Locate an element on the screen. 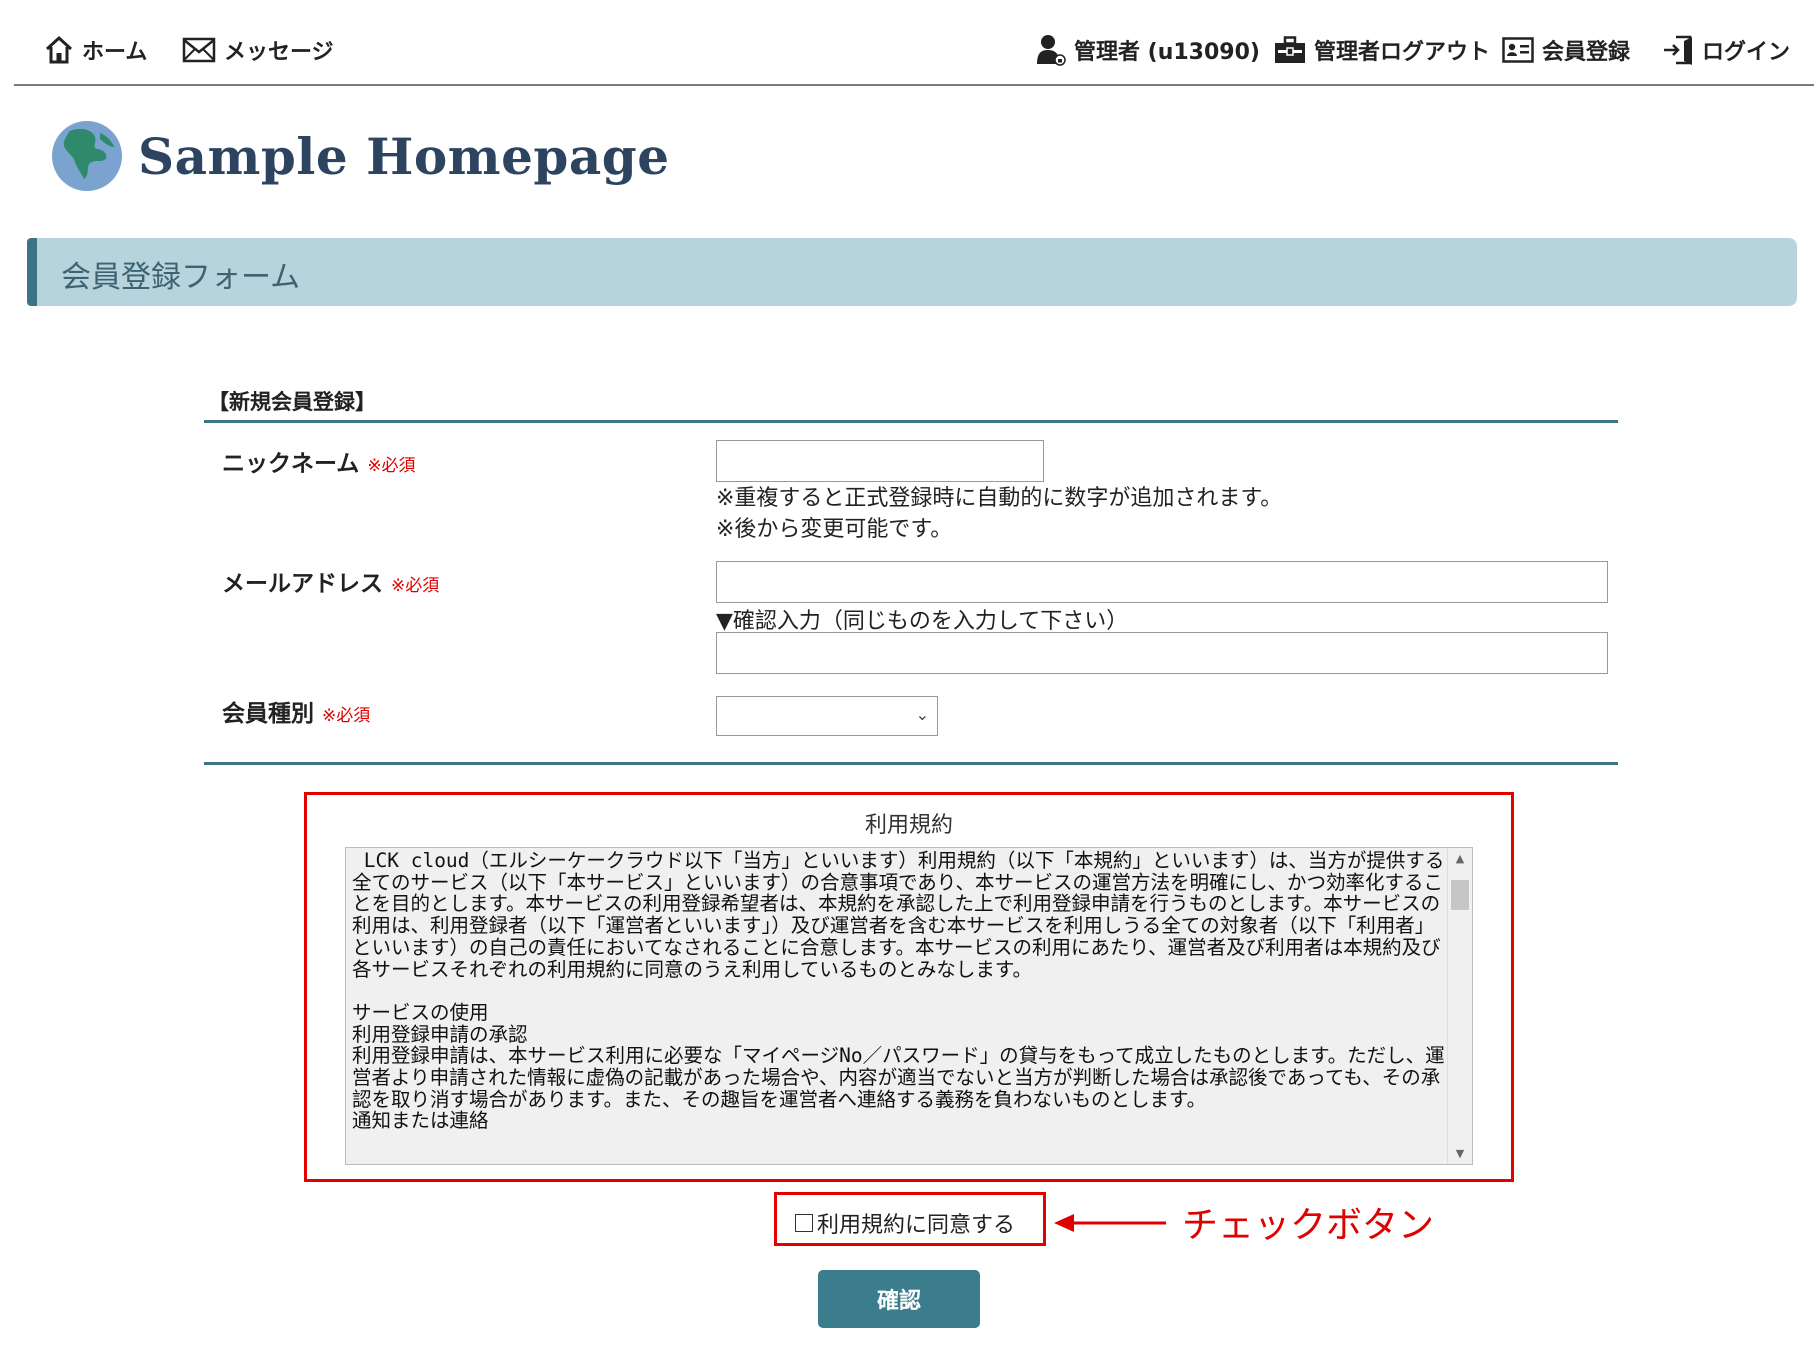 The width and height of the screenshot is (1820, 1348). page-header: 会員登録フォーム is located at coordinates (912, 272).